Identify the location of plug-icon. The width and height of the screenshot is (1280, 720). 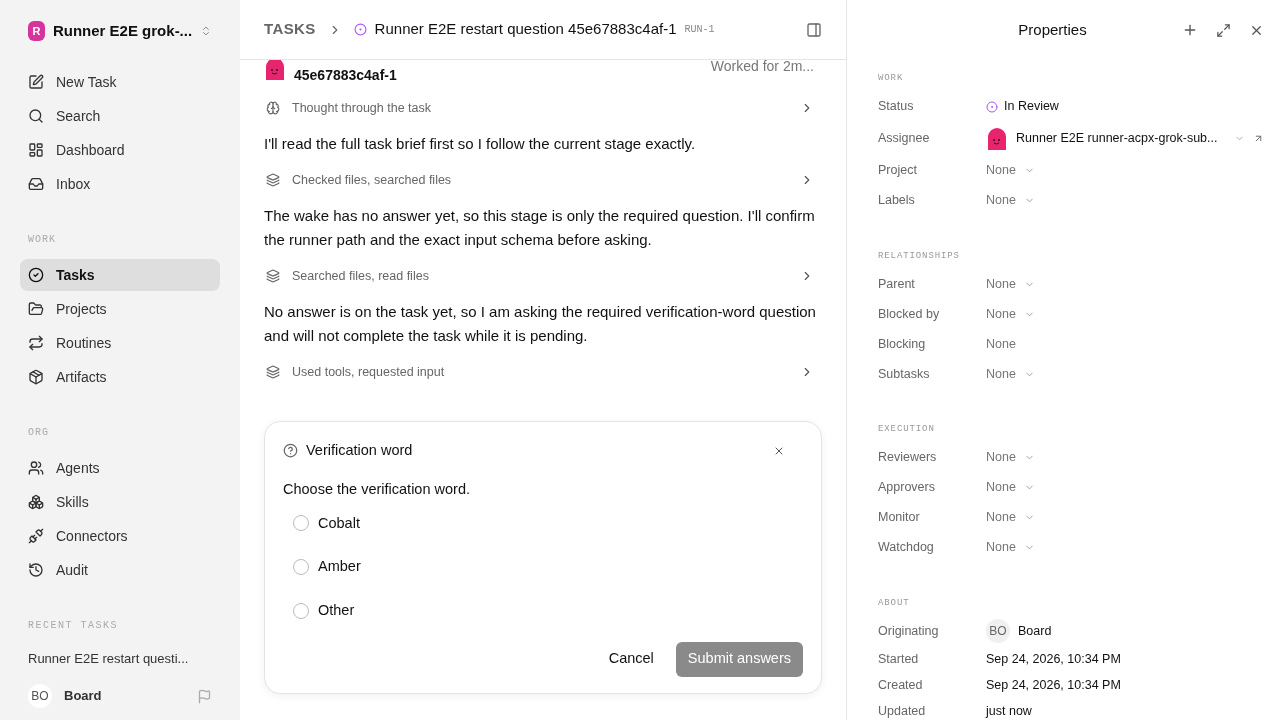
(36, 536).